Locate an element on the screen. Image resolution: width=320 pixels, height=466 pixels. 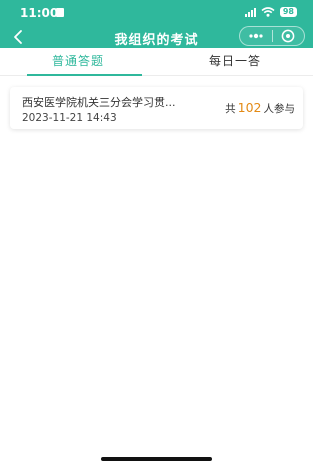
more-dots-icon is located at coordinates (256, 36).